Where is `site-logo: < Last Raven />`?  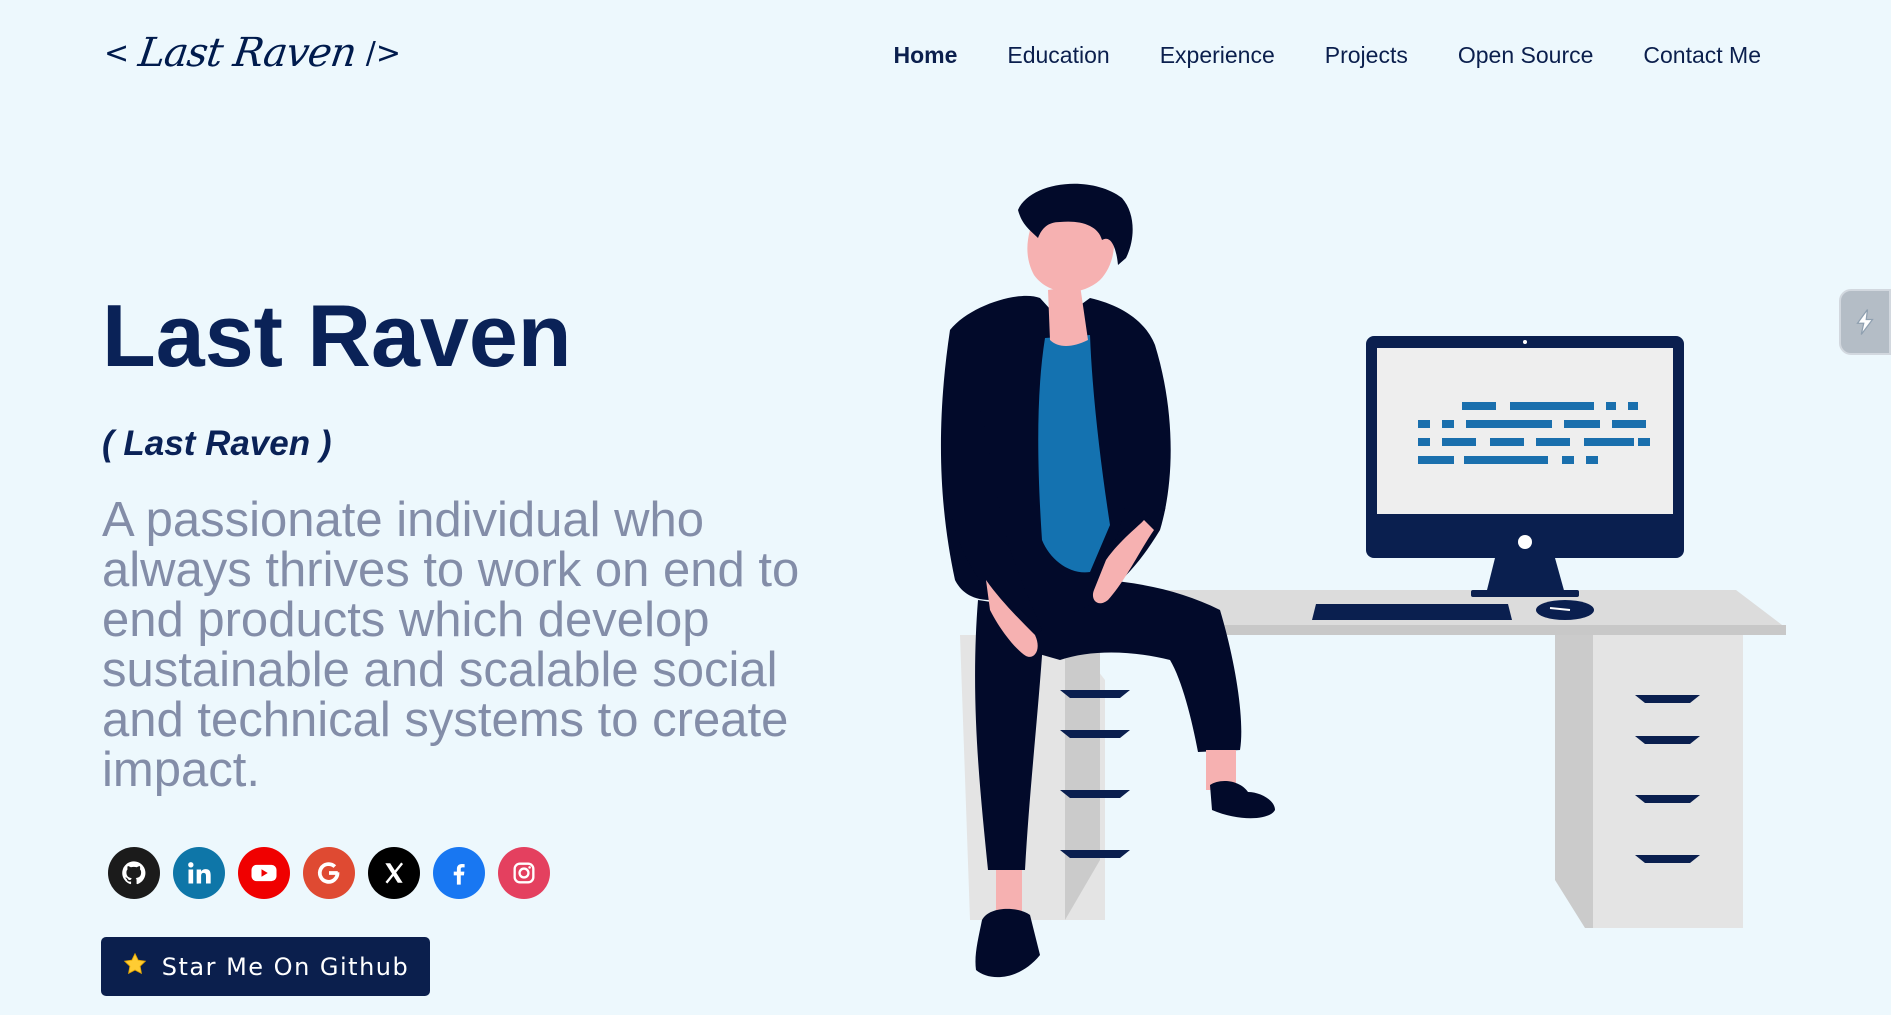
site-logo: < Last Raven /> is located at coordinates (252, 53).